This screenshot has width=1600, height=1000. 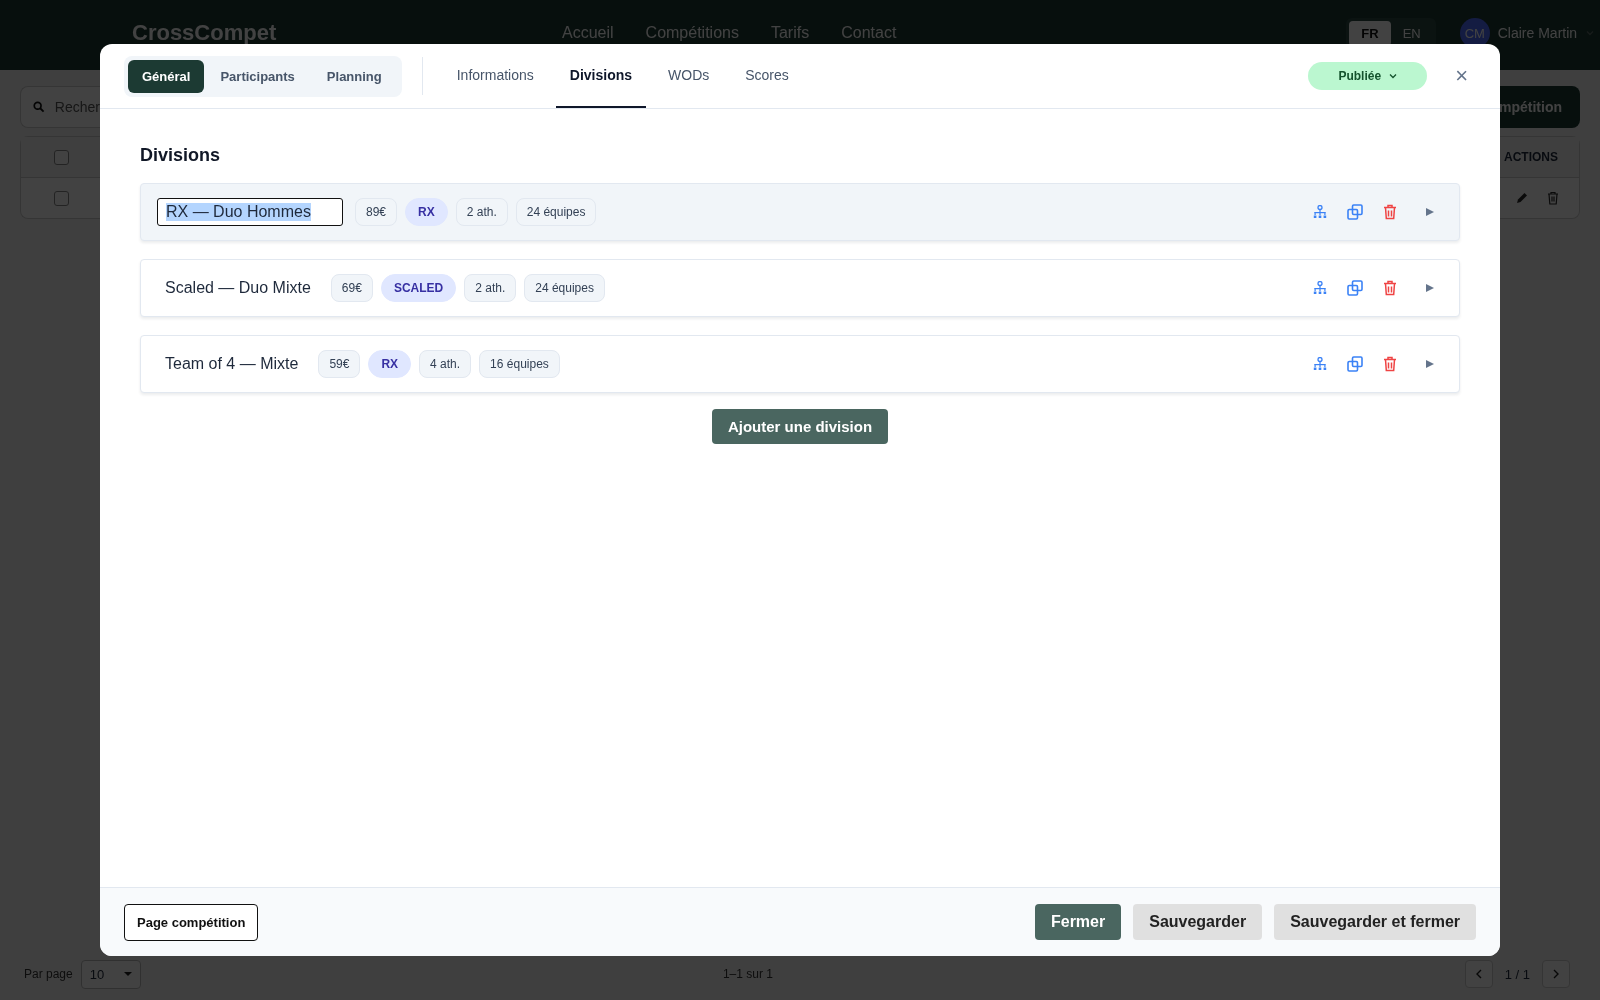 What do you see at coordinates (1530, 157) in the screenshot?
I see `column-header: ACTIONS` at bounding box center [1530, 157].